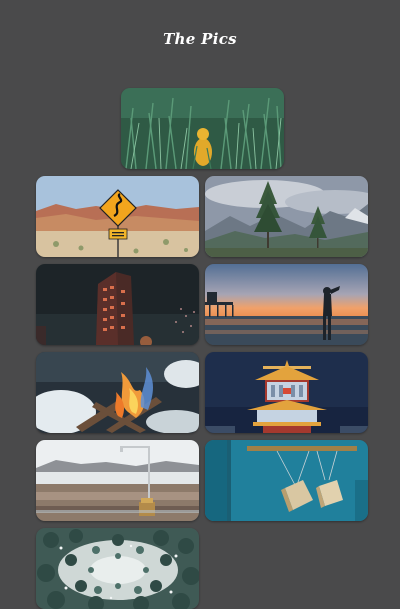  Describe the element at coordinates (286, 480) in the screenshot. I see `photo-hanging-books-teal-wall` at that location.